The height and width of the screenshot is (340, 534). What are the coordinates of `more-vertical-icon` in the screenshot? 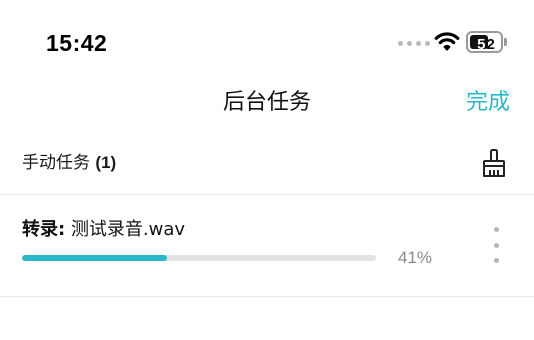 It's located at (496, 245).